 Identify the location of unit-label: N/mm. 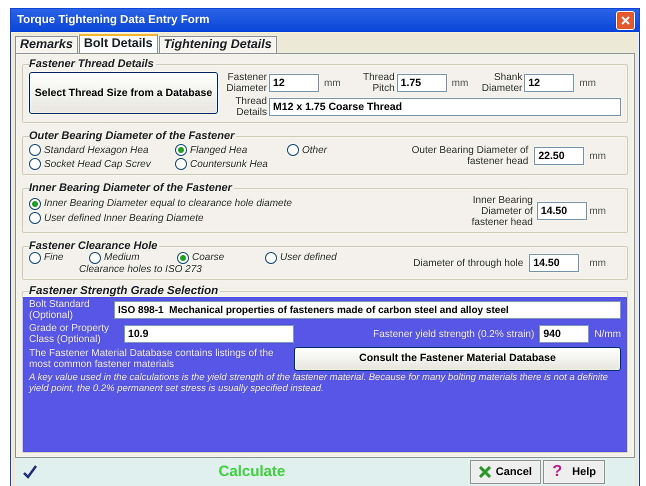
(607, 334).